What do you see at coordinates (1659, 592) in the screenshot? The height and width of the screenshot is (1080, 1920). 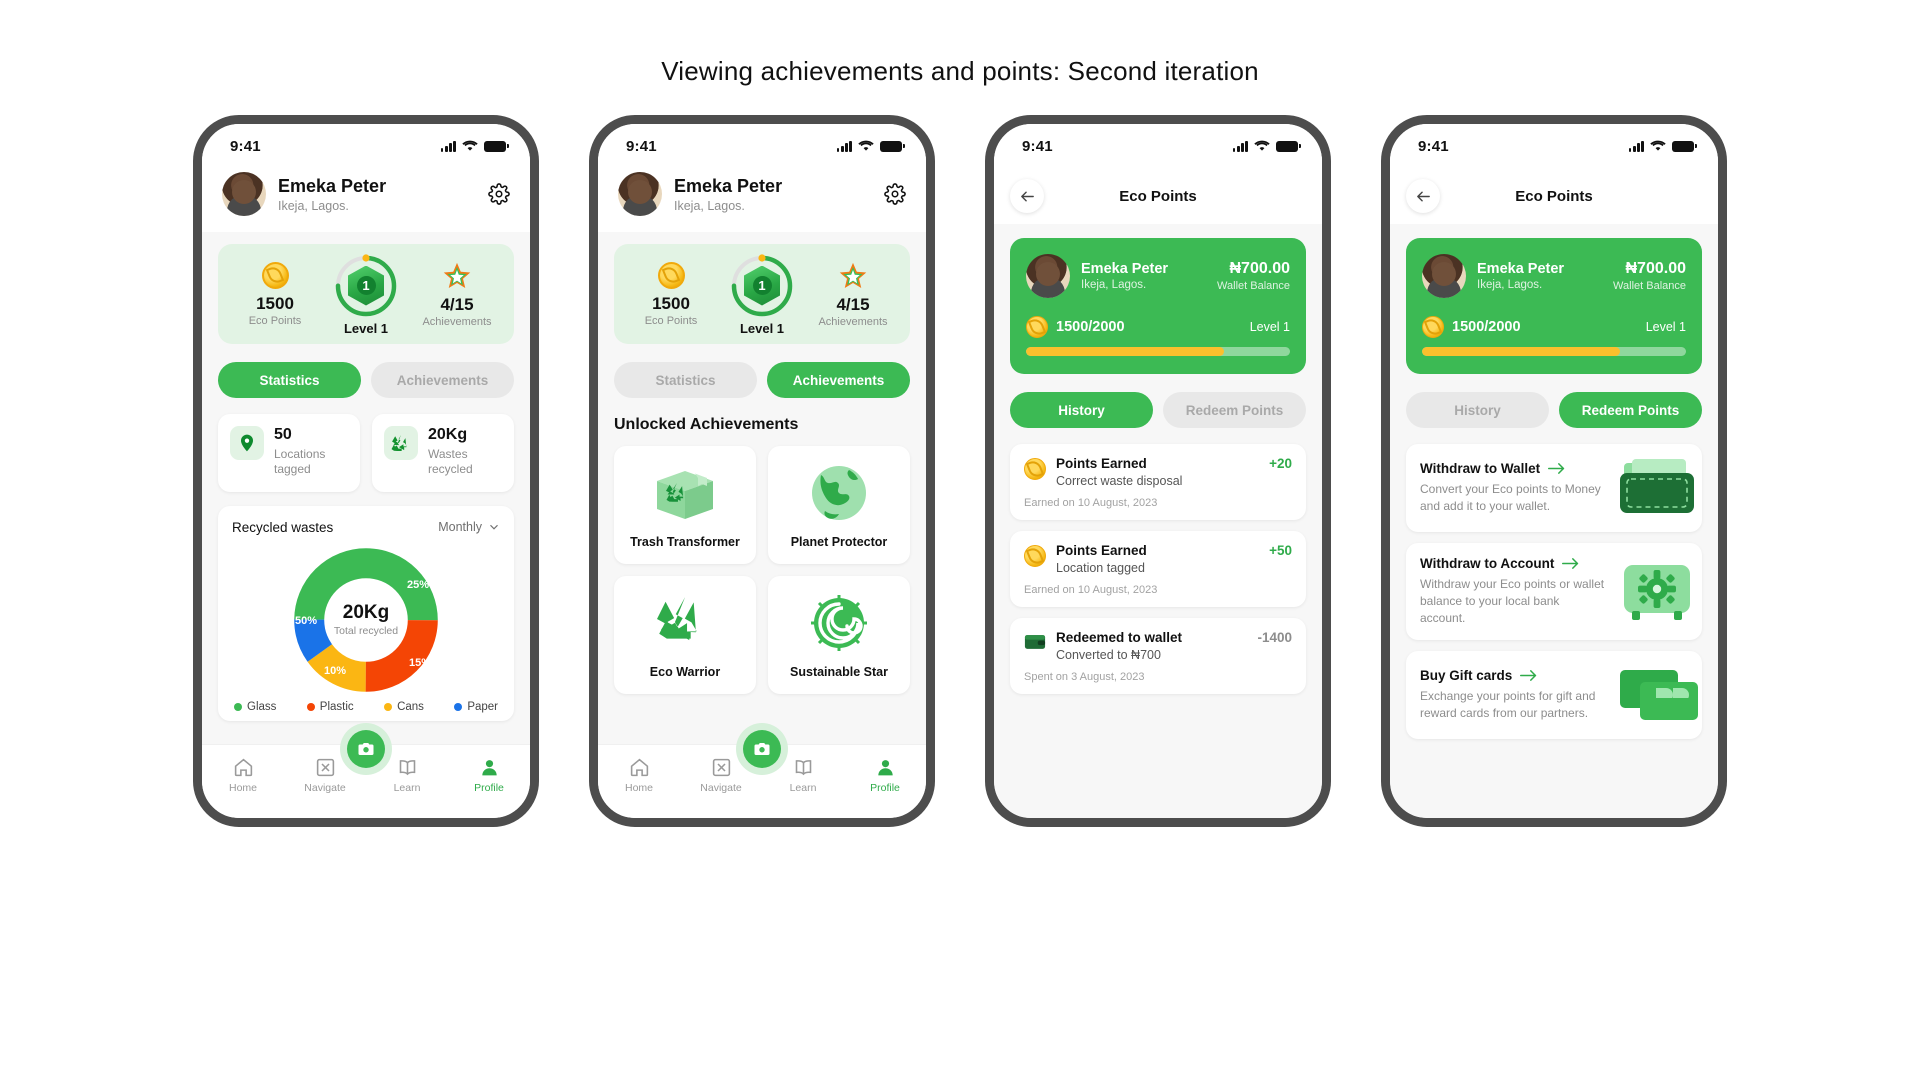 I see `safe-art` at bounding box center [1659, 592].